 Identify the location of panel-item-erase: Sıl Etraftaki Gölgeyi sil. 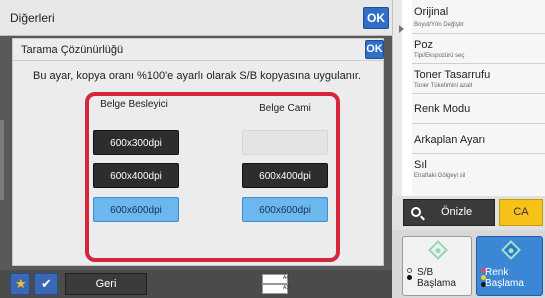
(478, 172).